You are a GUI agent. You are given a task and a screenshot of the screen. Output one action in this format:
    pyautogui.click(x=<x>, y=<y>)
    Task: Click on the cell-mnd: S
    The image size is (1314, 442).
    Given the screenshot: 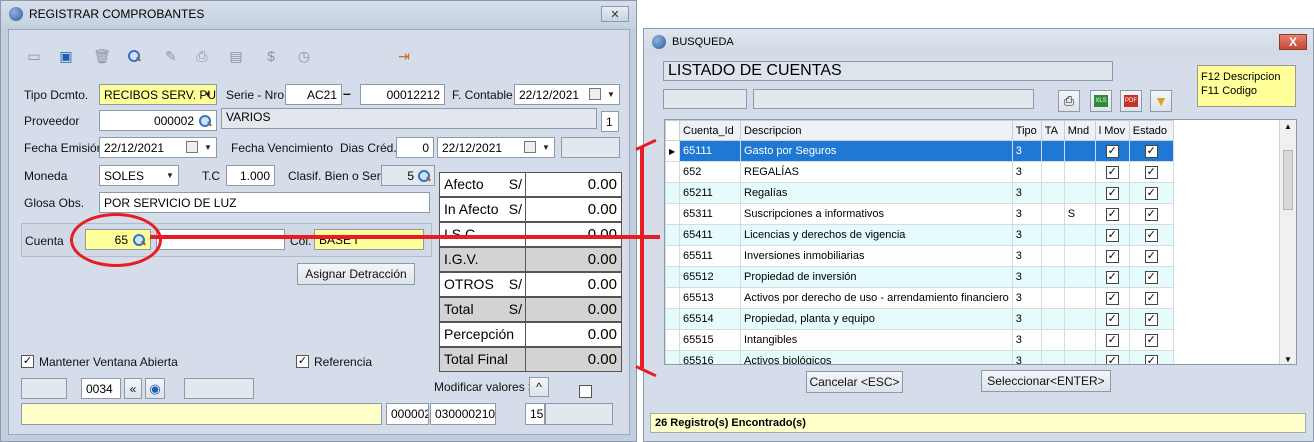 What is the action you would take?
    pyautogui.click(x=1079, y=214)
    